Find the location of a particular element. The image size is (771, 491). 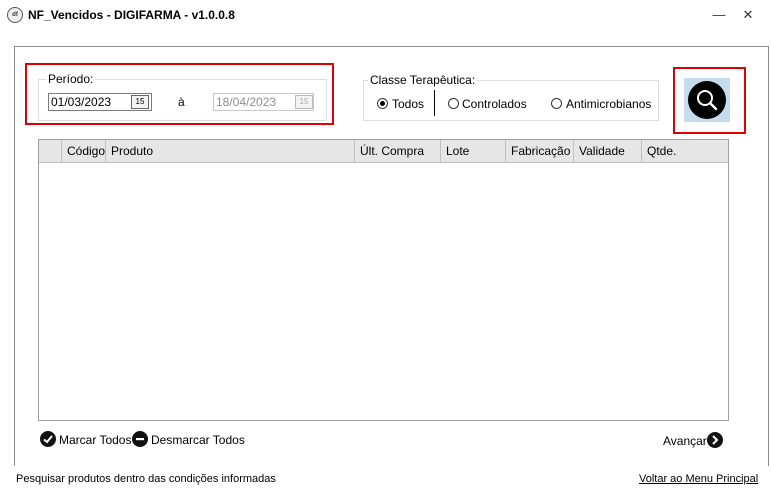

col-validade: Validade is located at coordinates (608, 151).